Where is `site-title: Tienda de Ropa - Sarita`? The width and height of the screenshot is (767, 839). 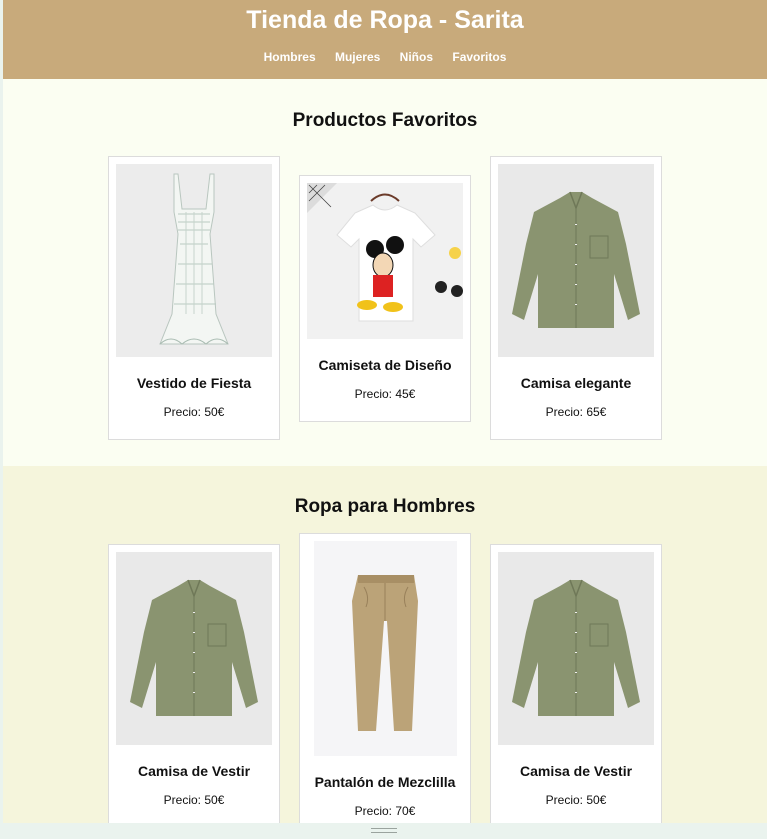
site-title: Tienda de Ropa - Sarita is located at coordinates (385, 20).